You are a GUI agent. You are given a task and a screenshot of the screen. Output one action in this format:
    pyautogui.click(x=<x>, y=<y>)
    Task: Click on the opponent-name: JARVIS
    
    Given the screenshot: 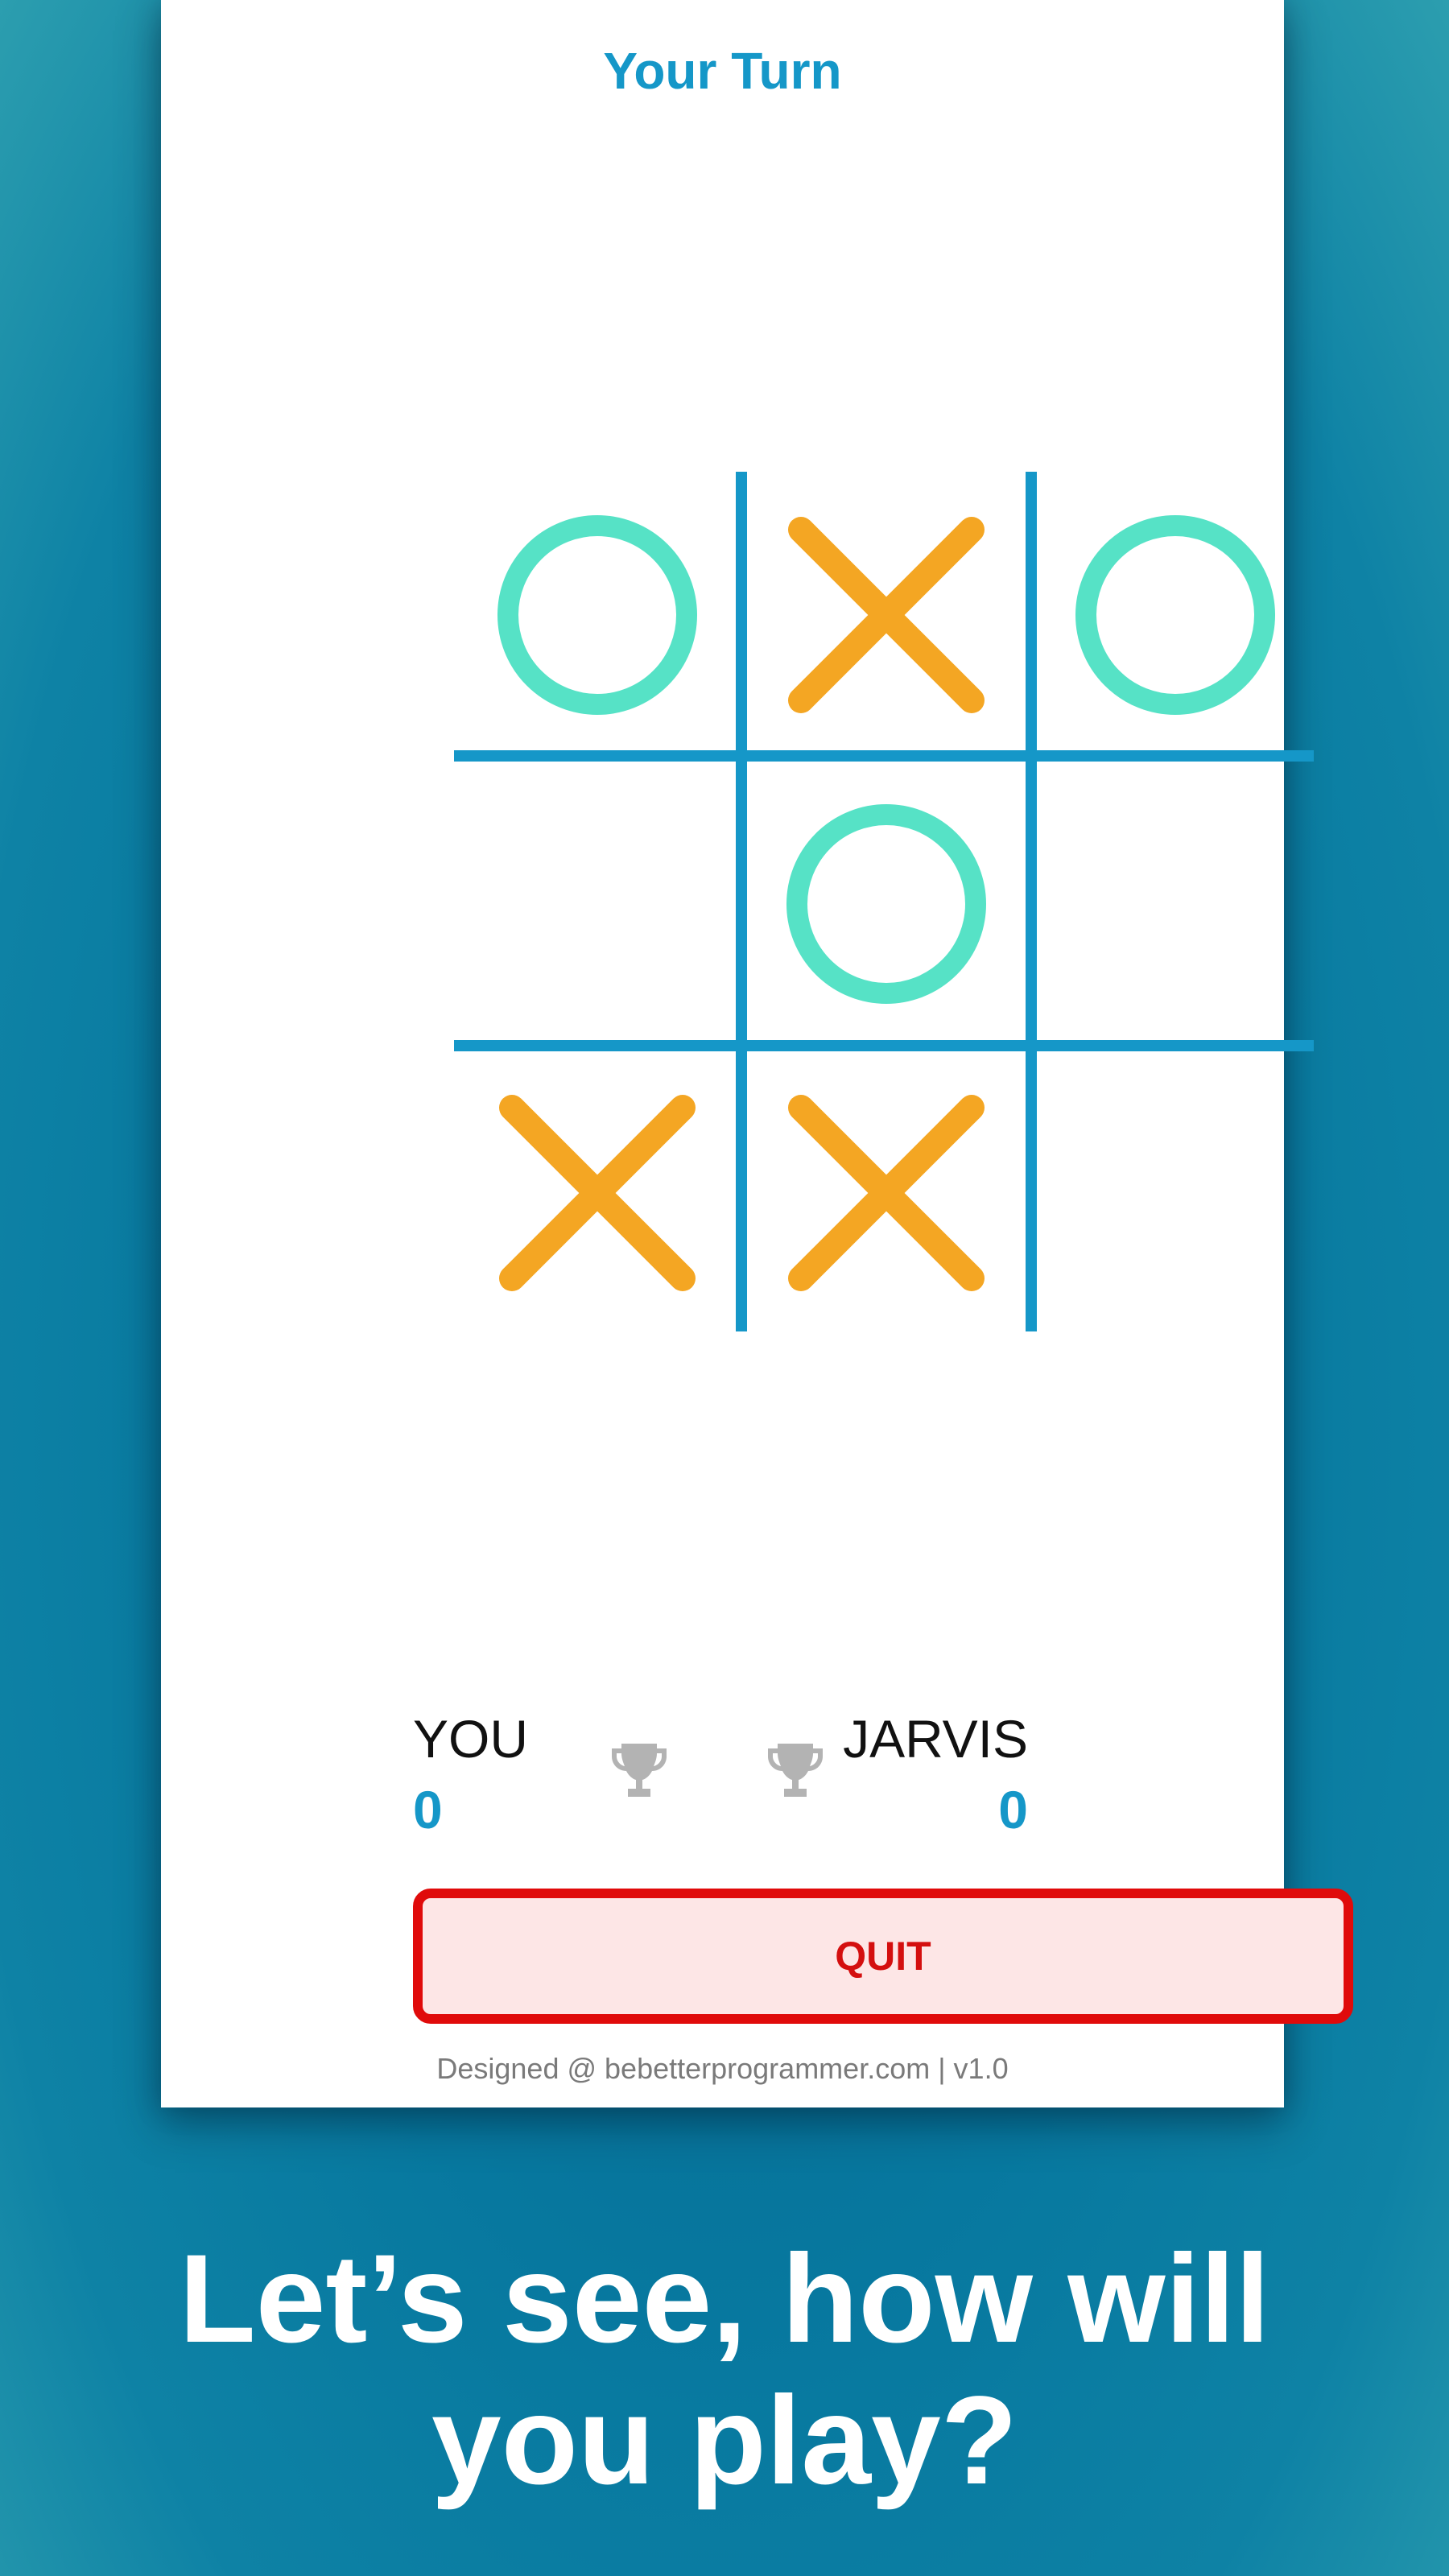 What is the action you would take?
    pyautogui.click(x=935, y=1739)
    